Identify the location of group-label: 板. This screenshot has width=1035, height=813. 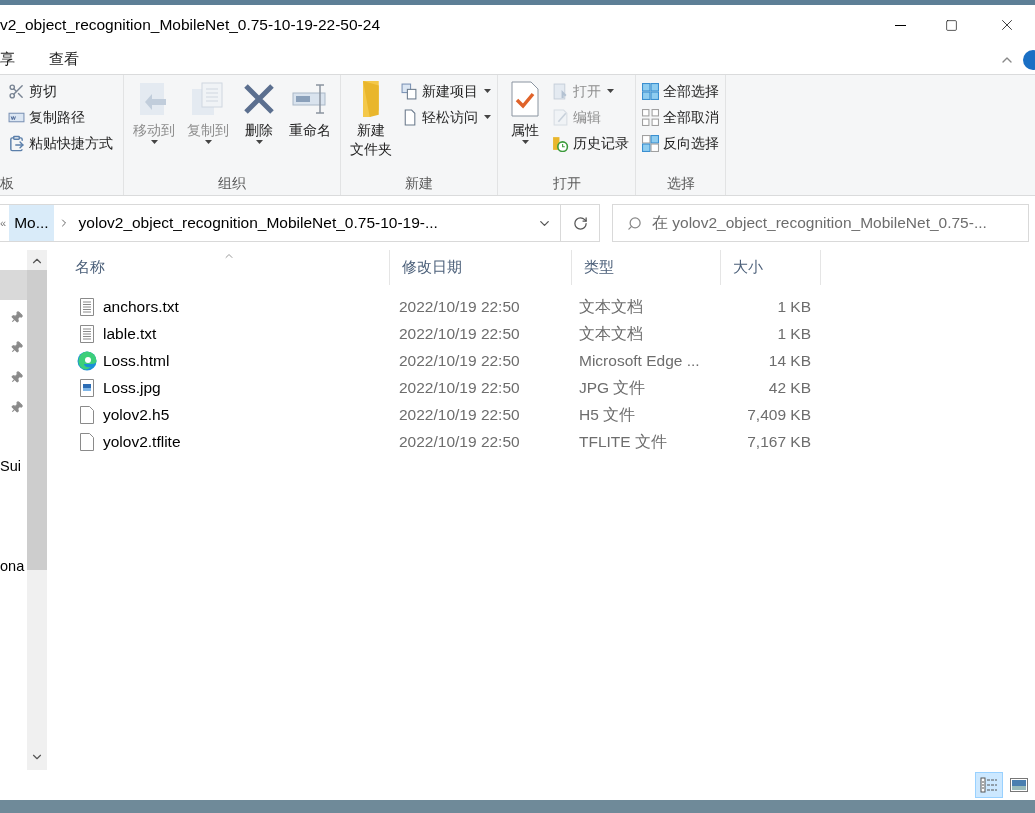
(7, 183).